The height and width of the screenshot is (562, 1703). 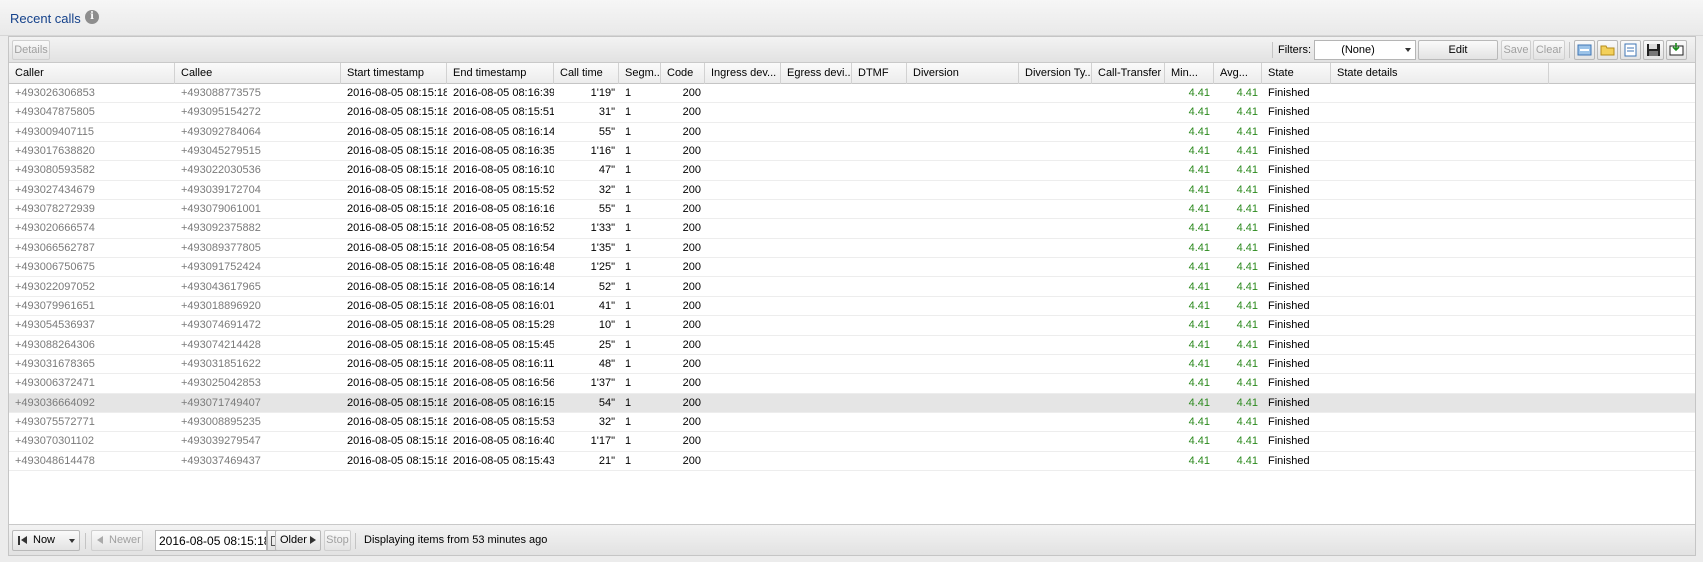 What do you see at coordinates (55, 112) in the screenshot?
I see `cell-caller: +493047875805` at bounding box center [55, 112].